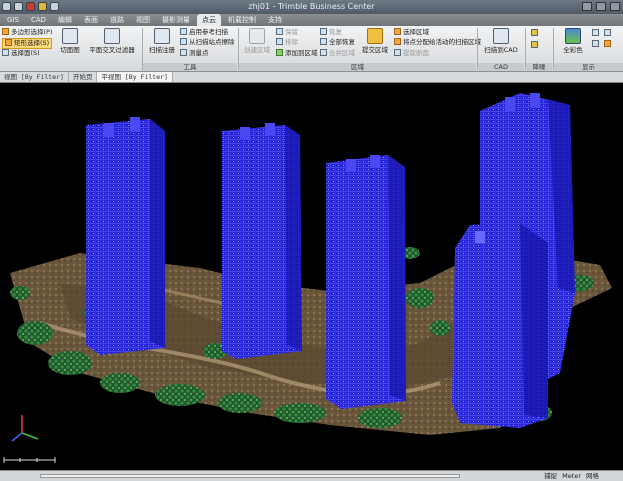  Describe the element at coordinates (311, 77) in the screenshot. I see `view-tabs: 视图 [By Filter] 开始页 平视图 [By Filter]` at that location.